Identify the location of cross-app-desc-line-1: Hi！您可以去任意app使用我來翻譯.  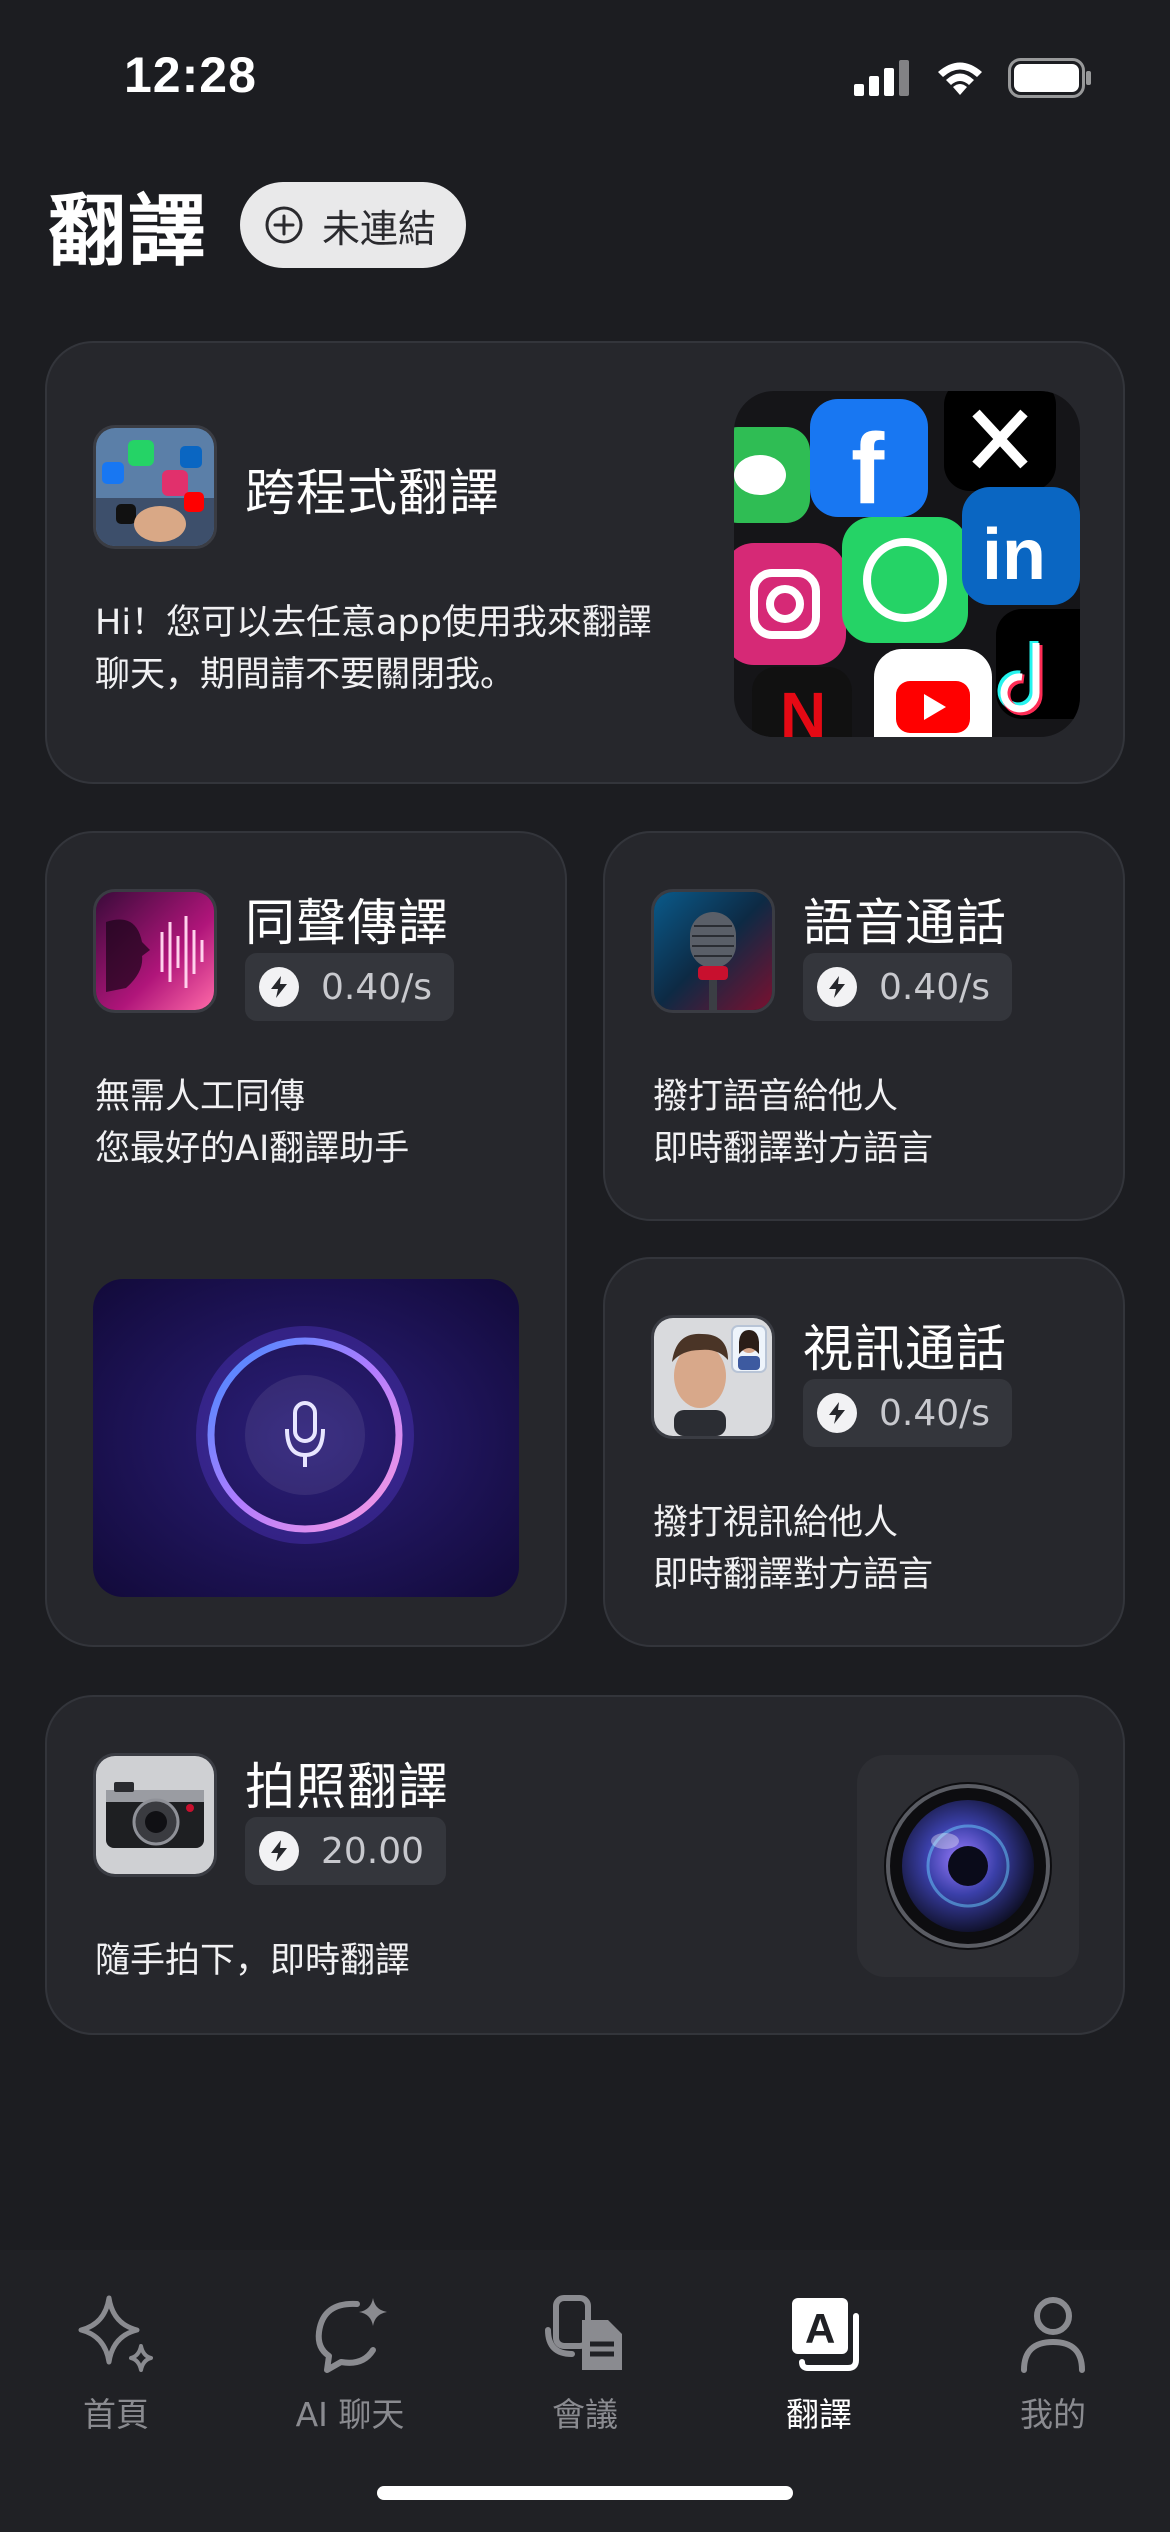
(373, 623).